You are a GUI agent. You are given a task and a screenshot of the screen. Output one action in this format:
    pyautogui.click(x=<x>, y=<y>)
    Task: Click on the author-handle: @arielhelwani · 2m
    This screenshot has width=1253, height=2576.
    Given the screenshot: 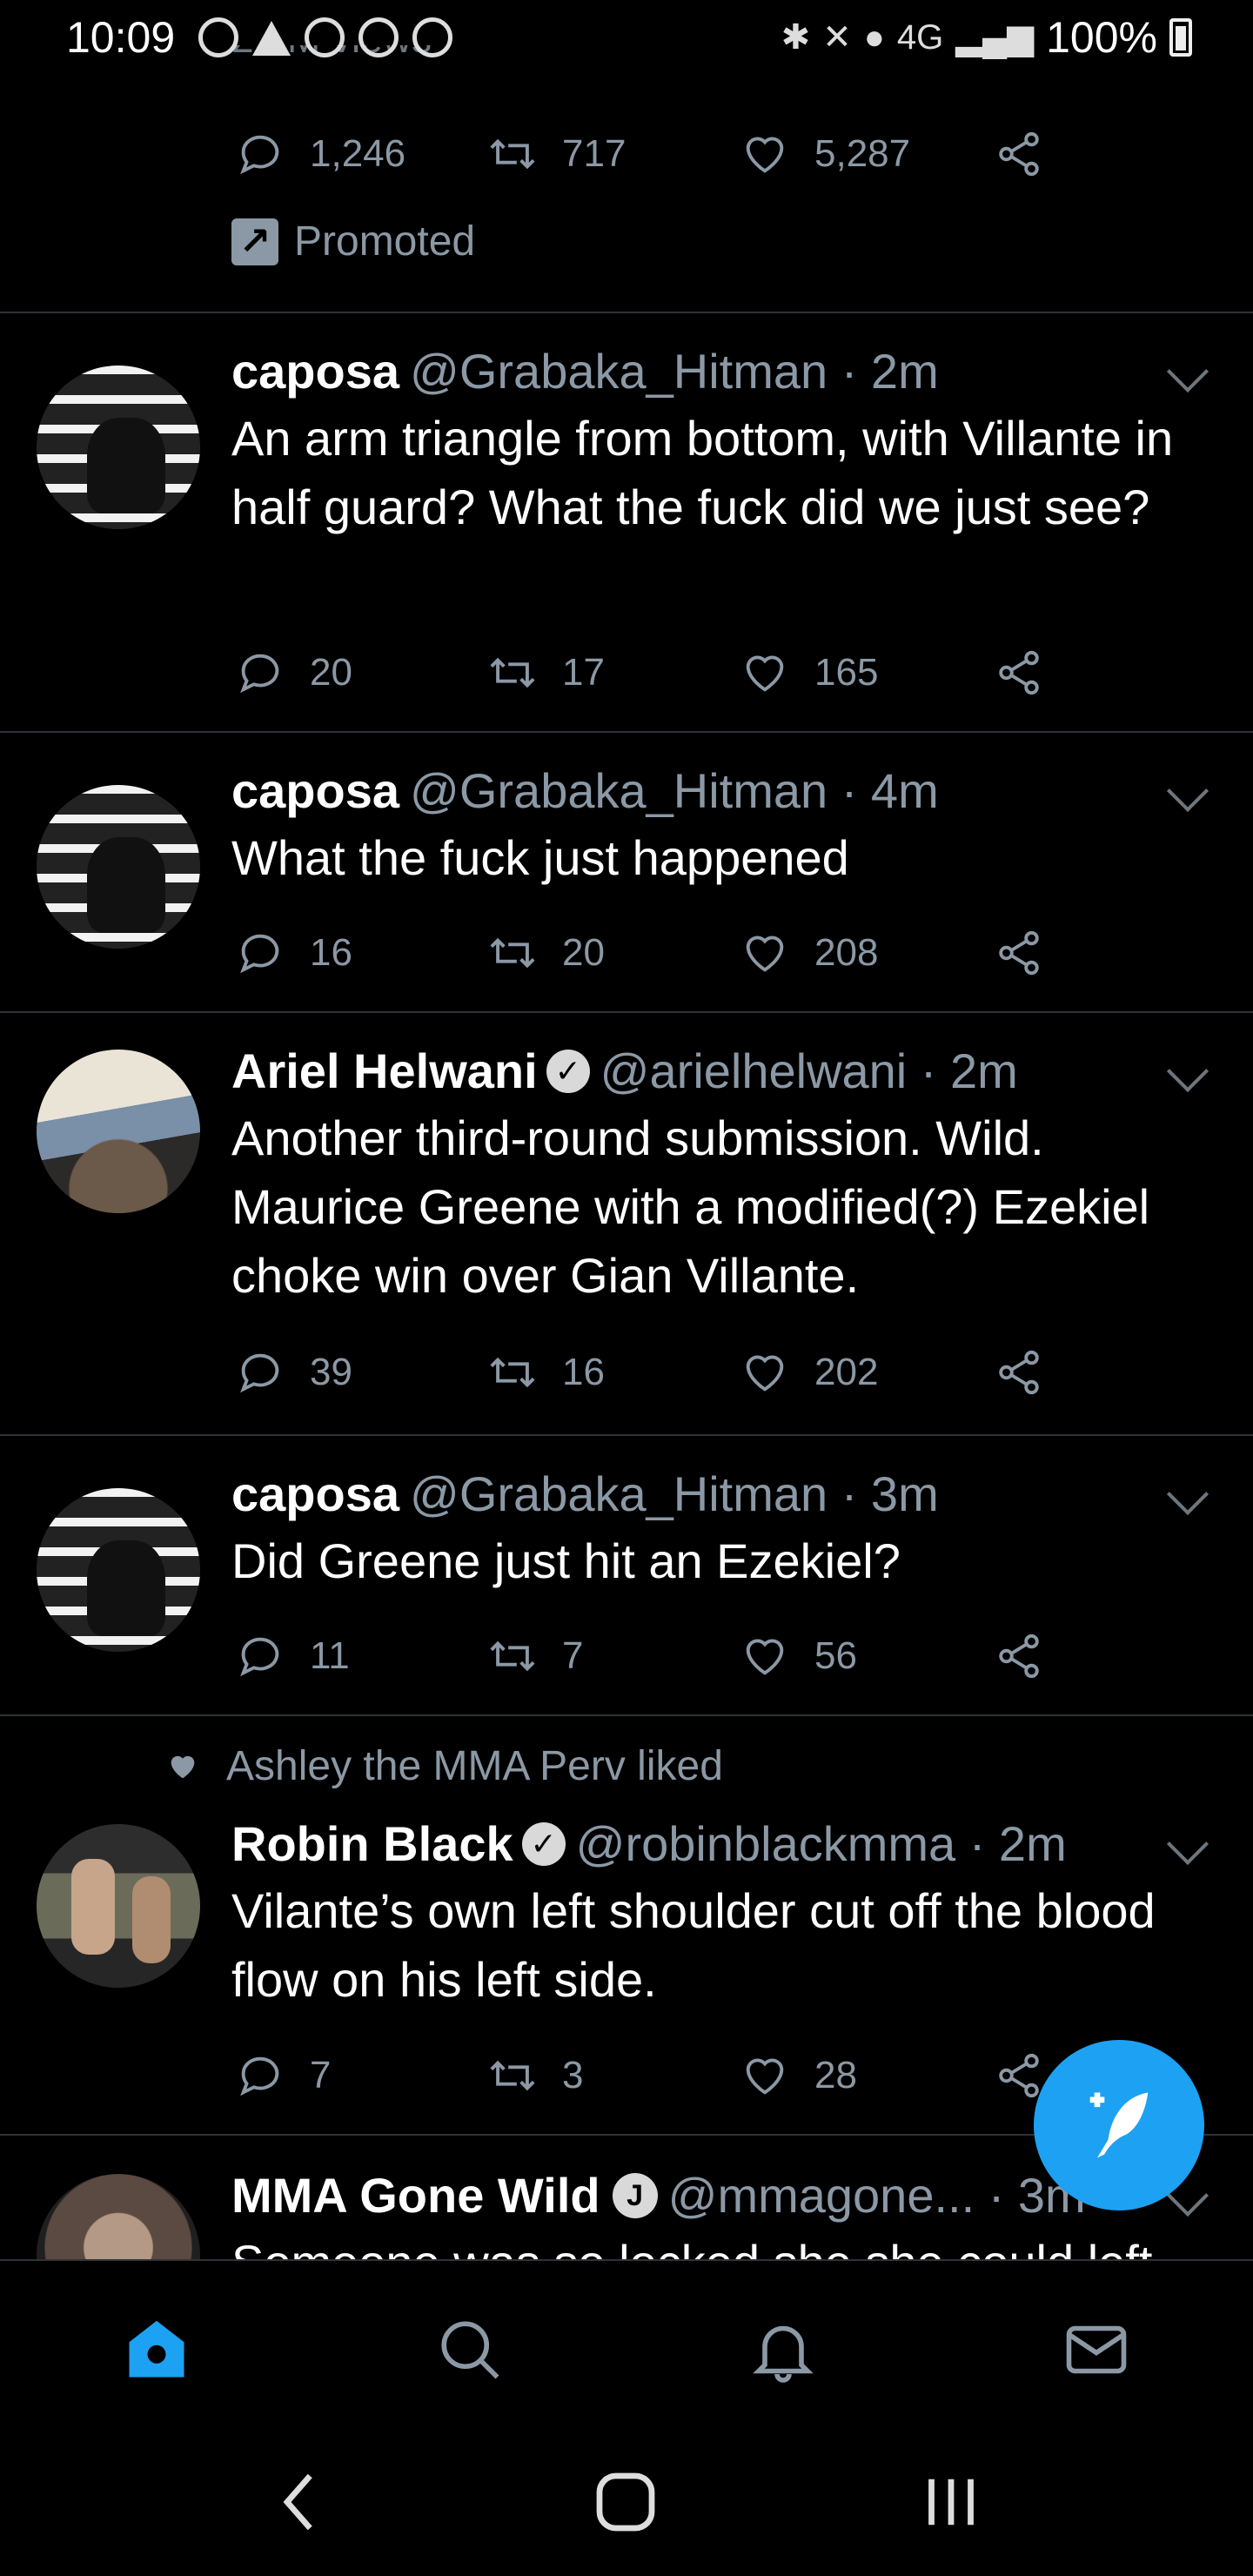 What is the action you would take?
    pyautogui.click(x=809, y=1071)
    